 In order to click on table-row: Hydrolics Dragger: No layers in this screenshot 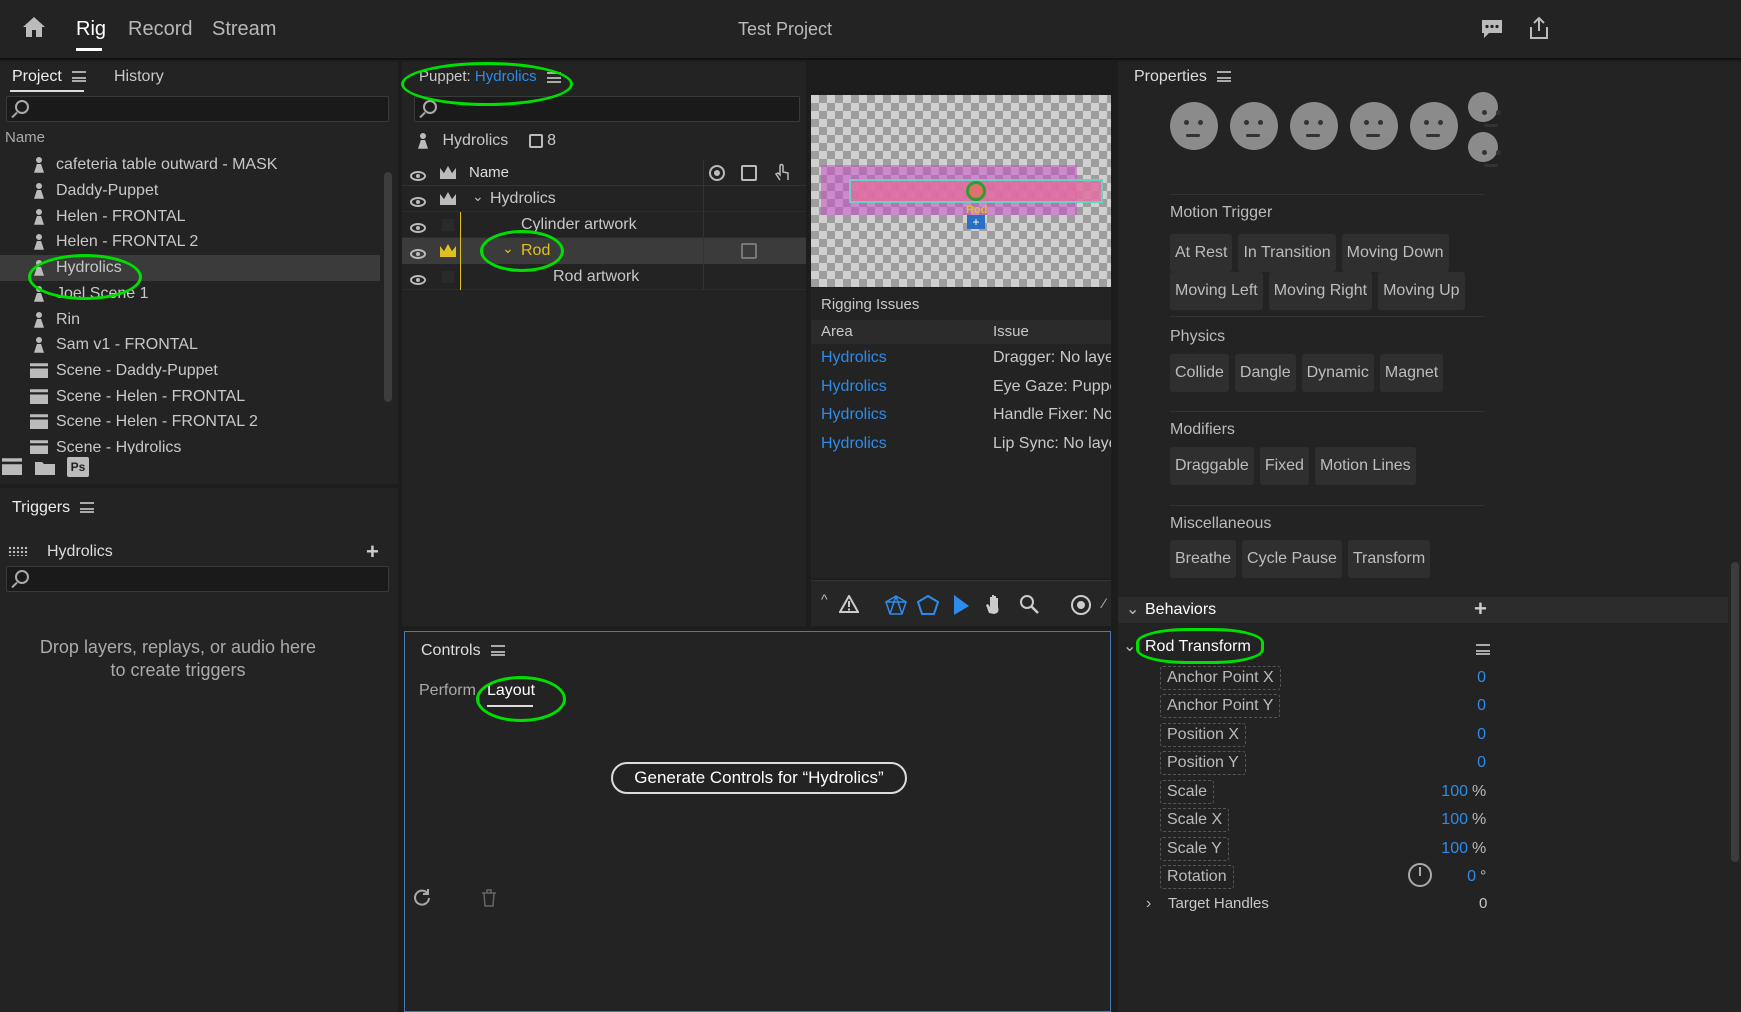, I will do `click(961, 360)`.